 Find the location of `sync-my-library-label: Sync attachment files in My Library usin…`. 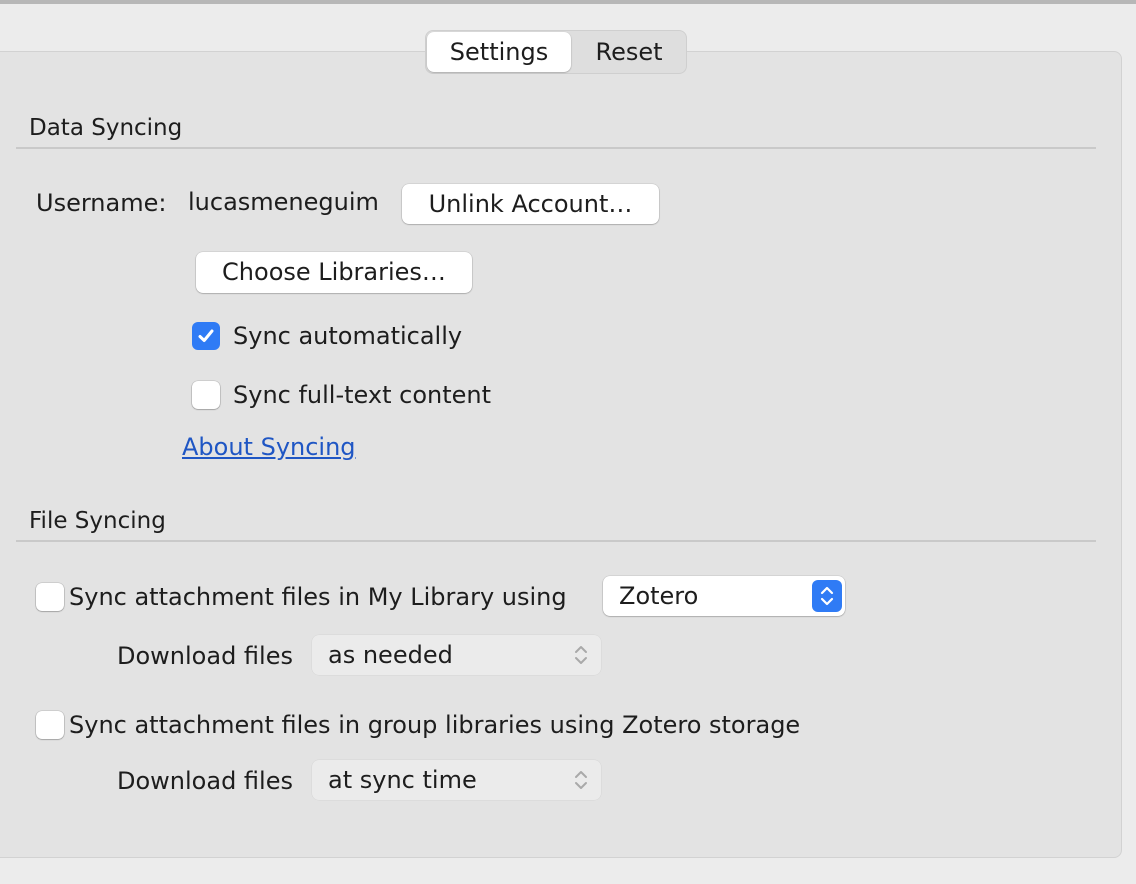

sync-my-library-label: Sync attachment files in My Library usin… is located at coordinates (318, 597).